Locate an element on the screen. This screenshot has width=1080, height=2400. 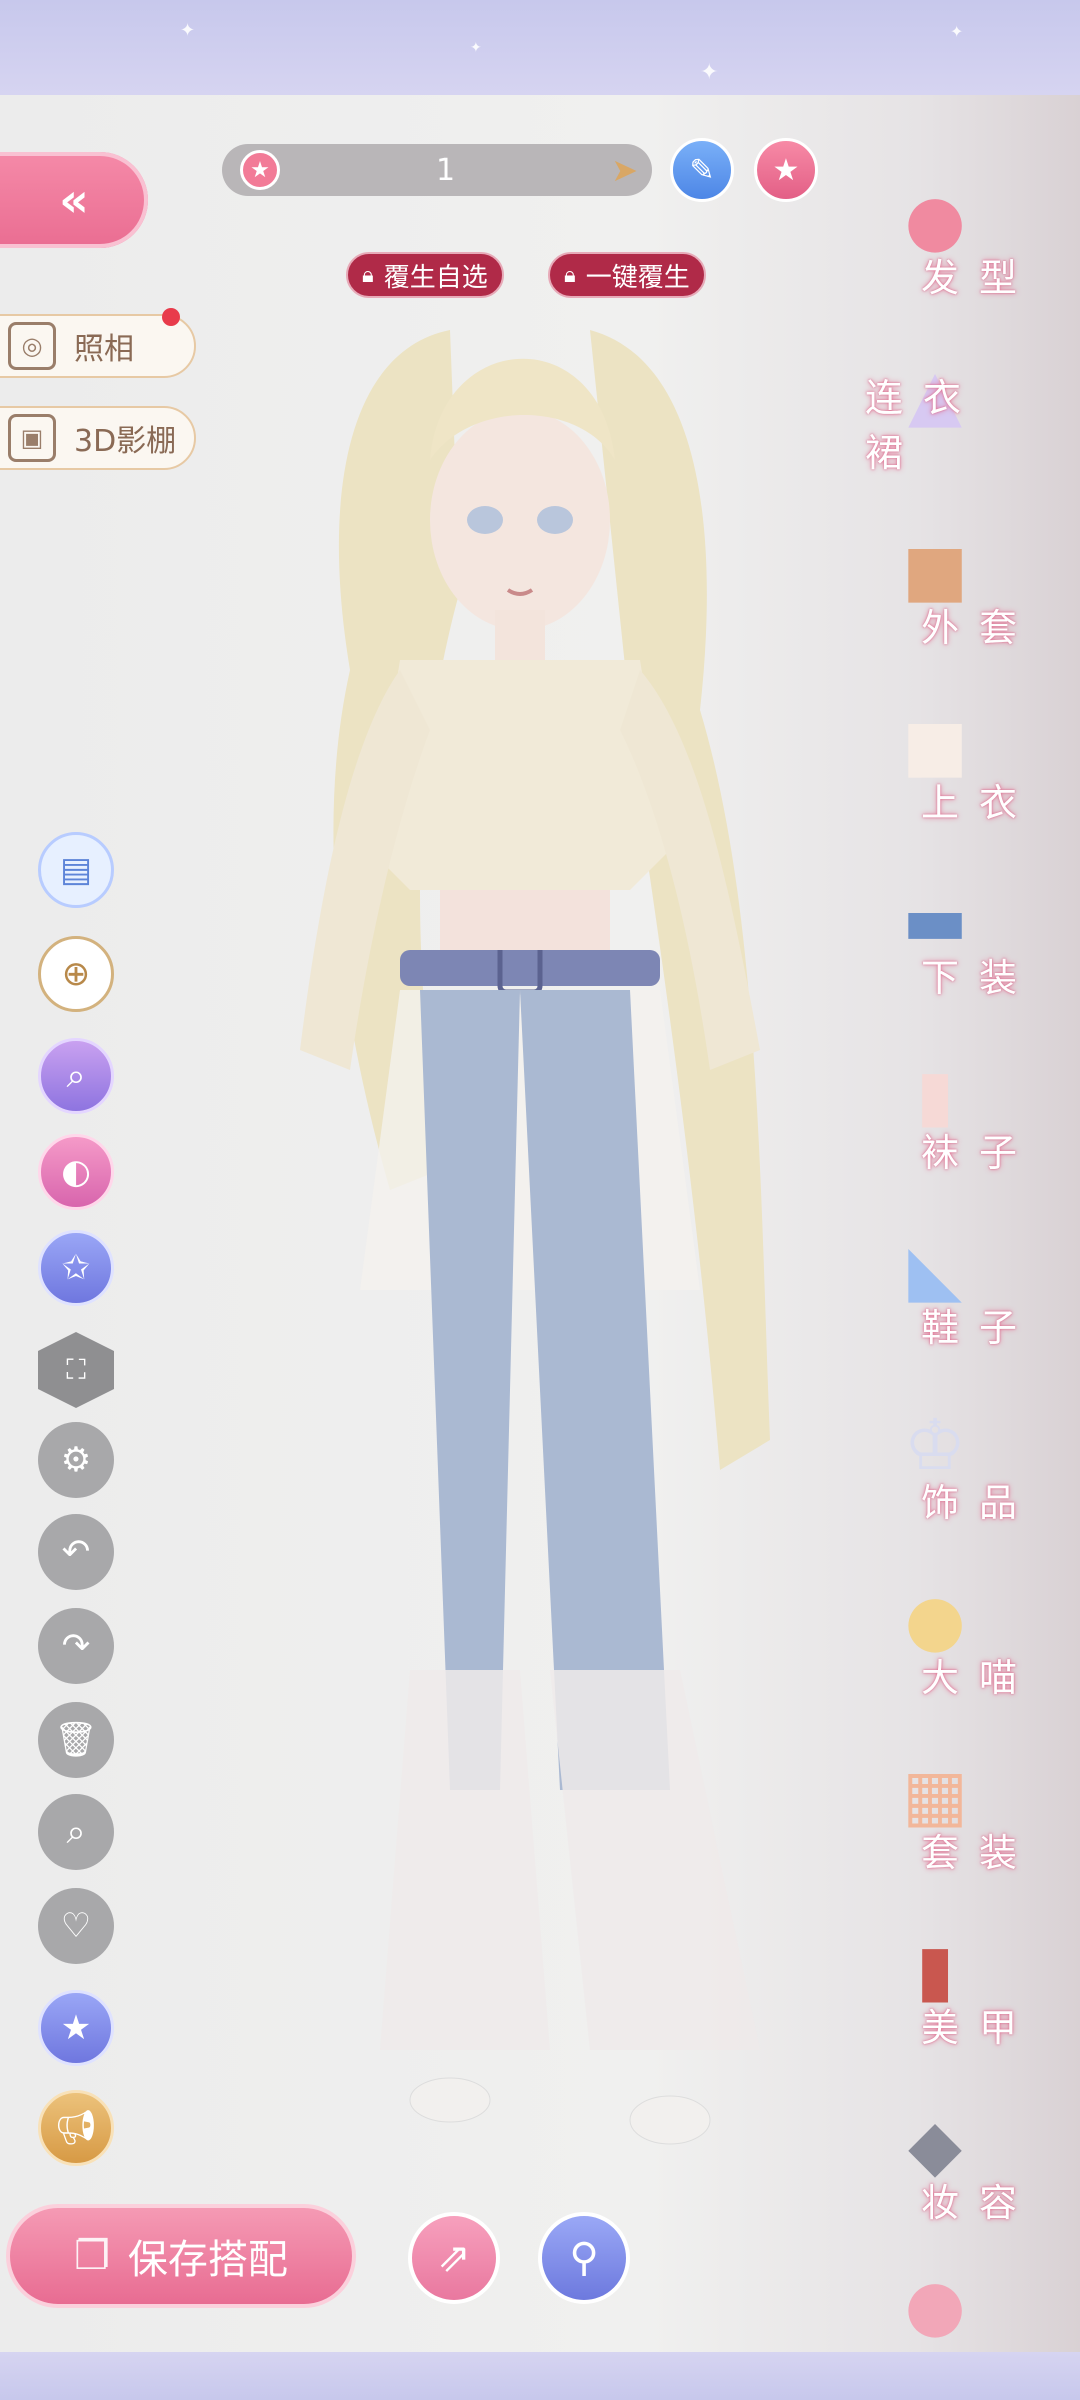
redo-button: ↷ is located at coordinates (76, 1646).